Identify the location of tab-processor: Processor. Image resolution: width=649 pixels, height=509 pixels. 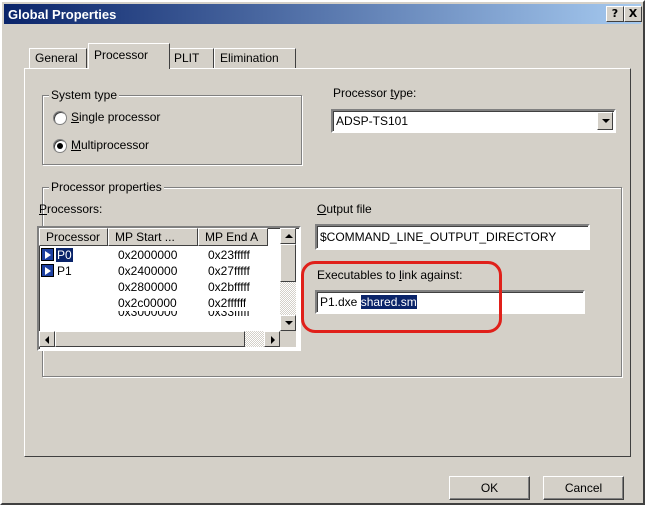
(129, 56).